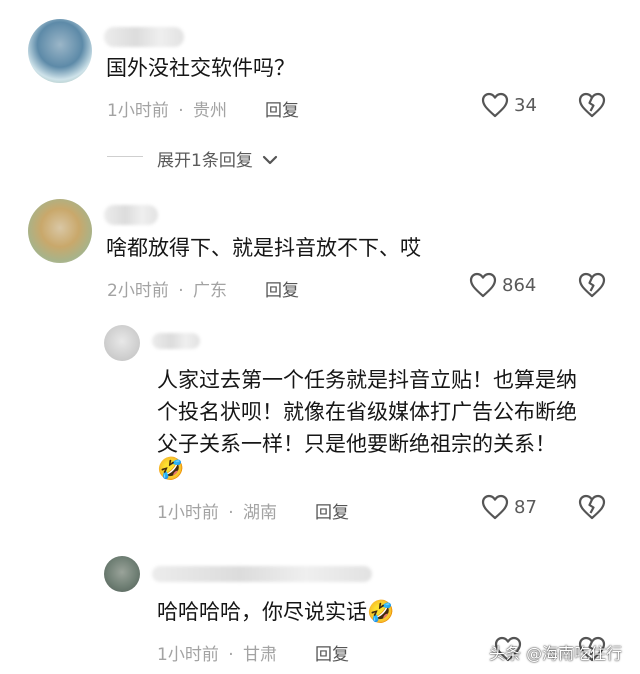 The image size is (640, 674). I want to click on reply-text-line: 父子关系一样！只是他要断绝祖宗的关系！, so click(356, 444).